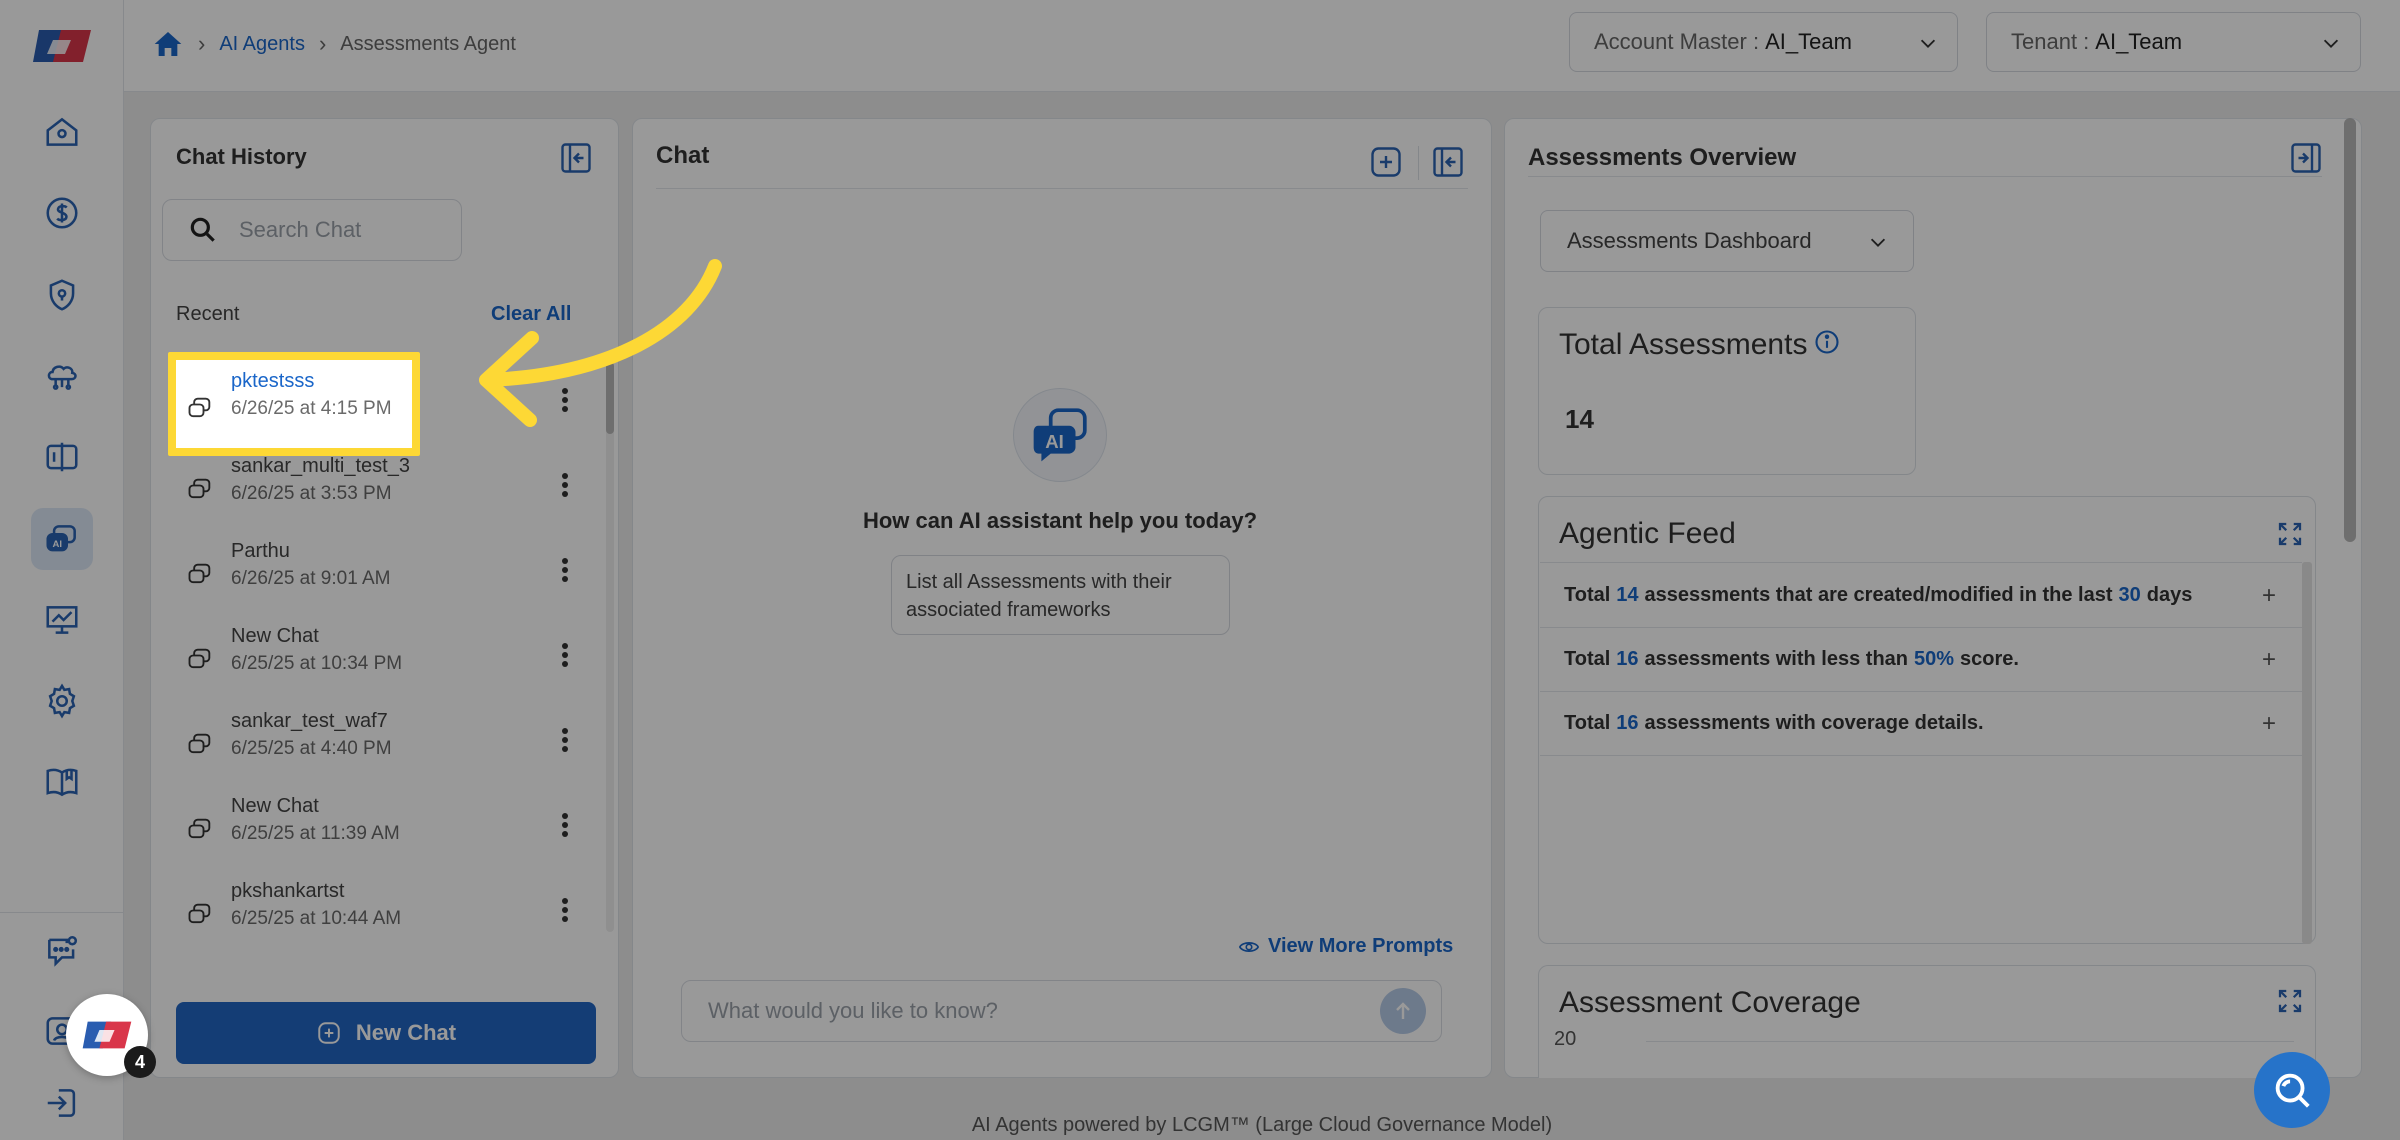  I want to click on feed-number: 14, so click(1627, 595).